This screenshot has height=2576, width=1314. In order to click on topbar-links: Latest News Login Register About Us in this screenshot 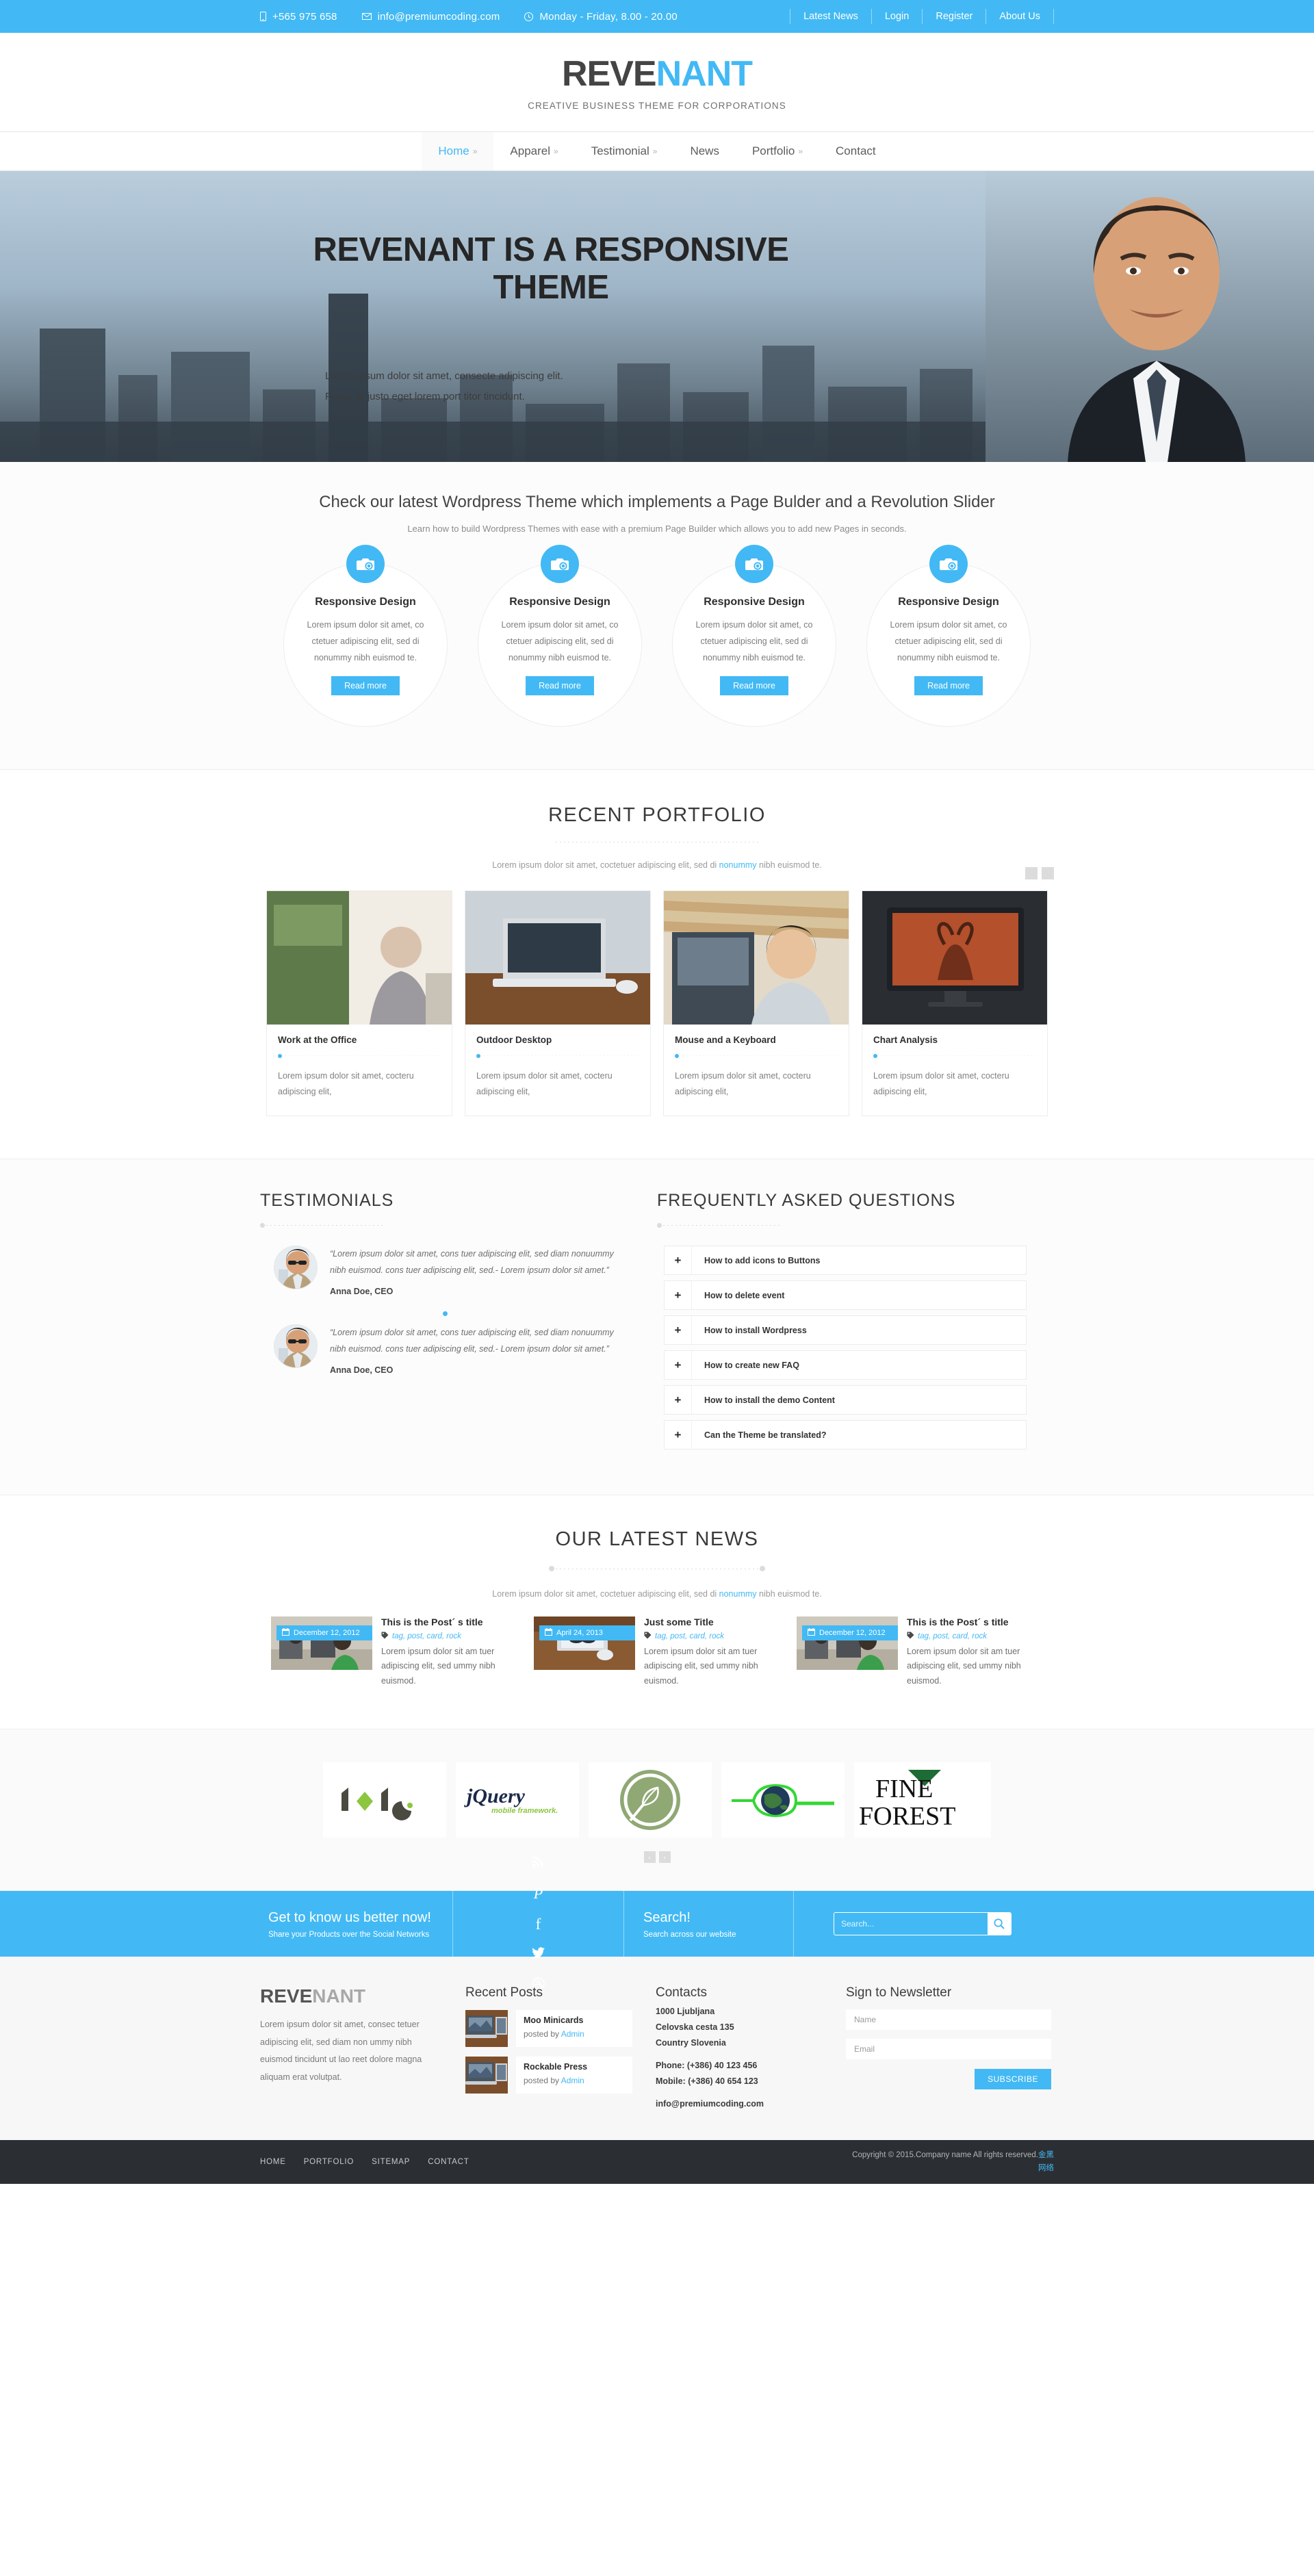, I will do `click(922, 16)`.